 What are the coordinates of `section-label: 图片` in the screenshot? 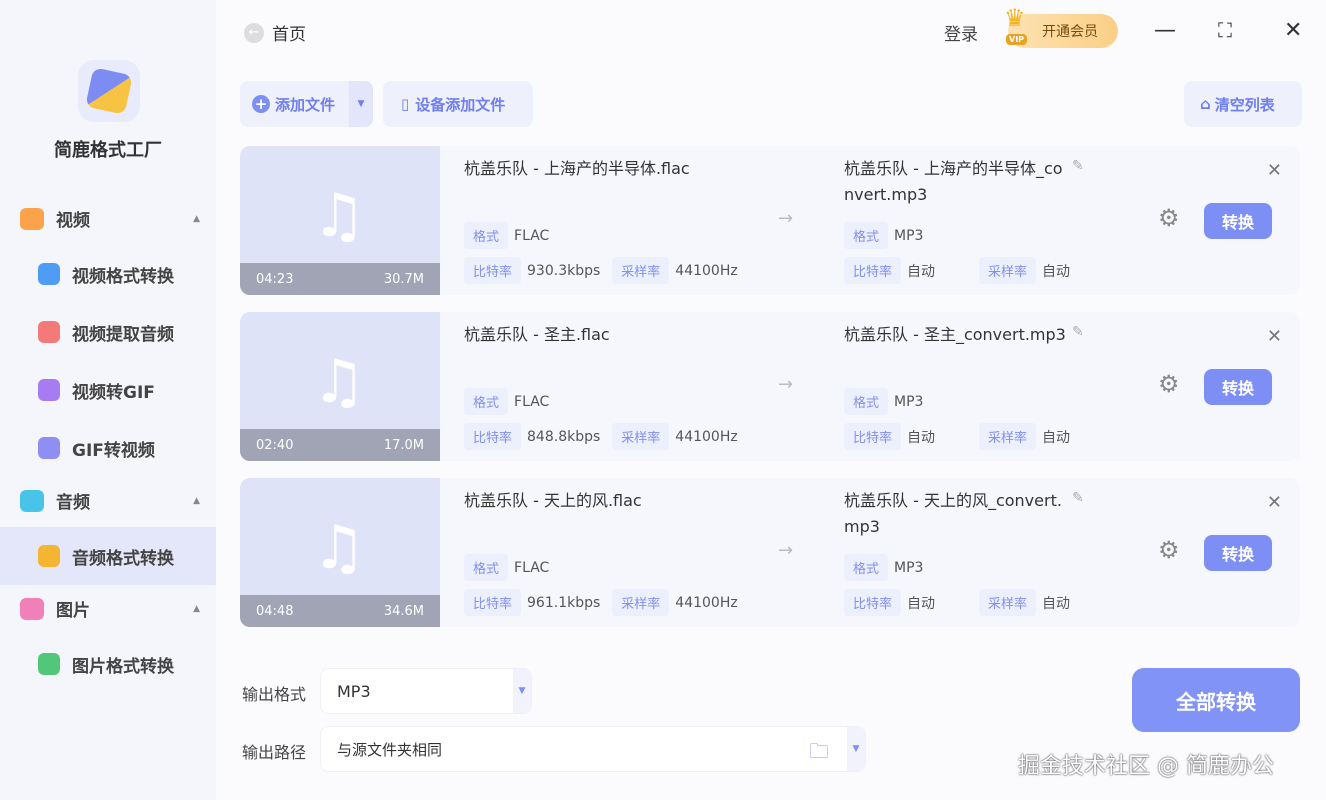 It's located at (73, 611).